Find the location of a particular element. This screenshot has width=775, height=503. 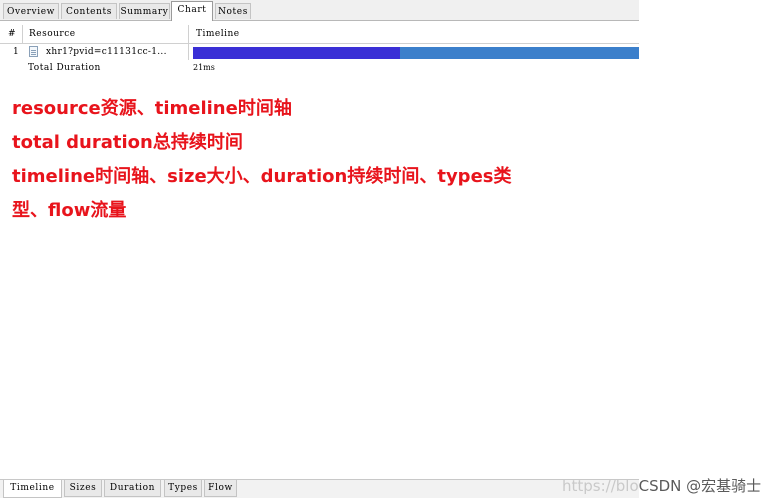

timeline-bar-wait is located at coordinates (296, 53).